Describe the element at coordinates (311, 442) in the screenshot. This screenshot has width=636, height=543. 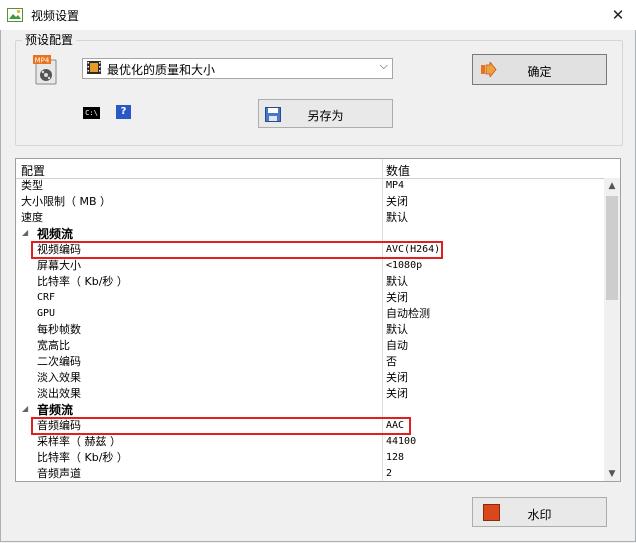
I see `table-row: 采样率（ 赫兹 ） 44100` at that location.